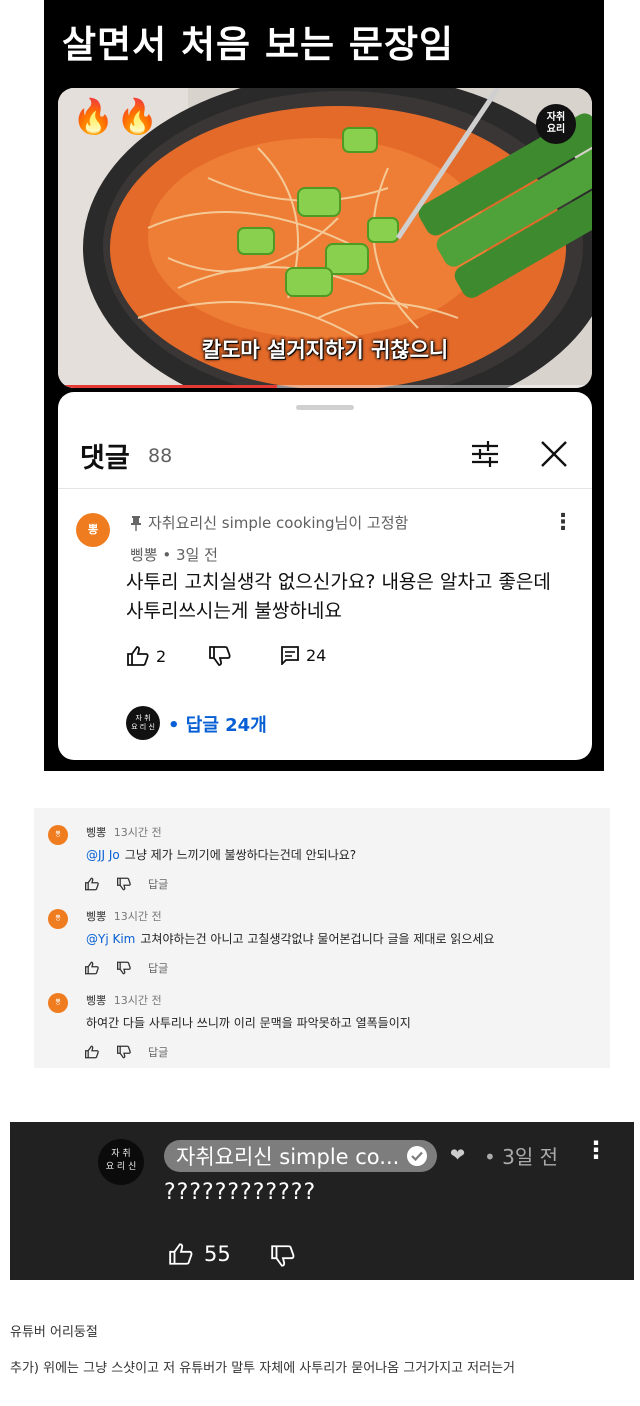 This screenshot has width=640, height=1406. I want to click on comment-text: ????????????, so click(240, 1192).